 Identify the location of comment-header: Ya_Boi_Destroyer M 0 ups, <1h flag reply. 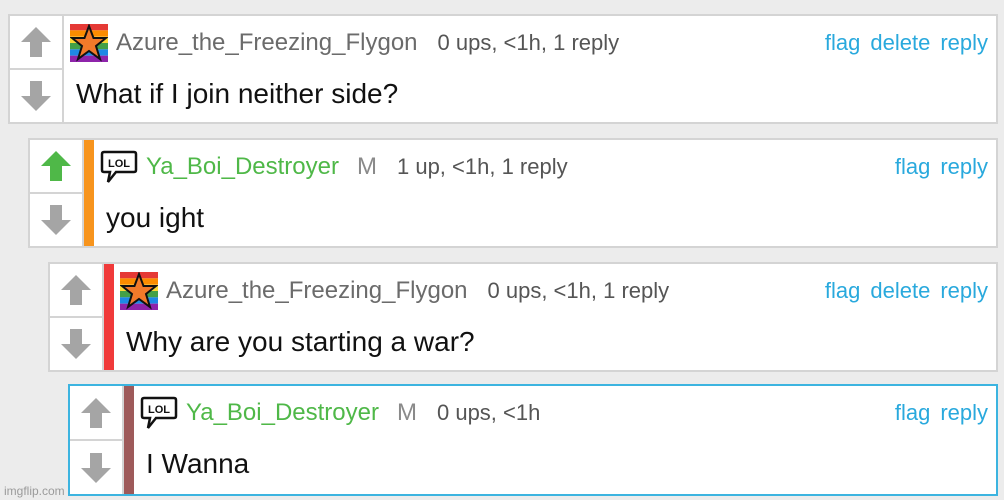
(564, 413).